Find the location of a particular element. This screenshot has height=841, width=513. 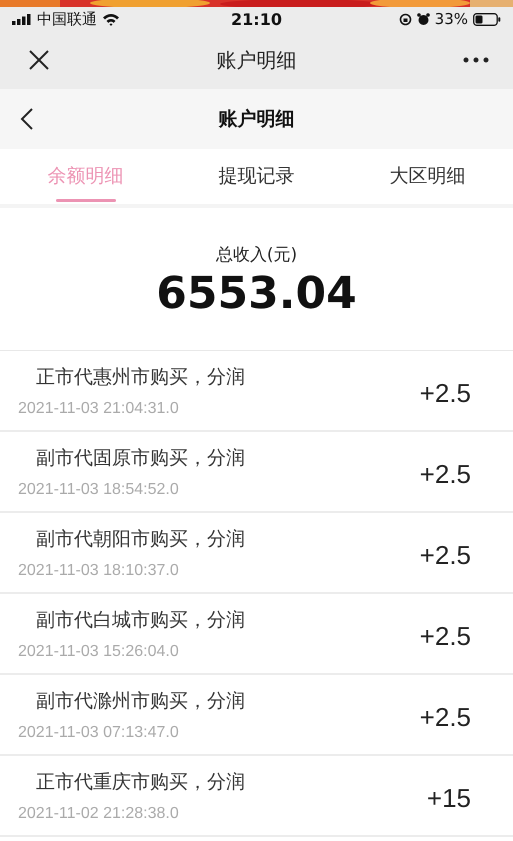

tab: 大区明细 is located at coordinates (428, 176).